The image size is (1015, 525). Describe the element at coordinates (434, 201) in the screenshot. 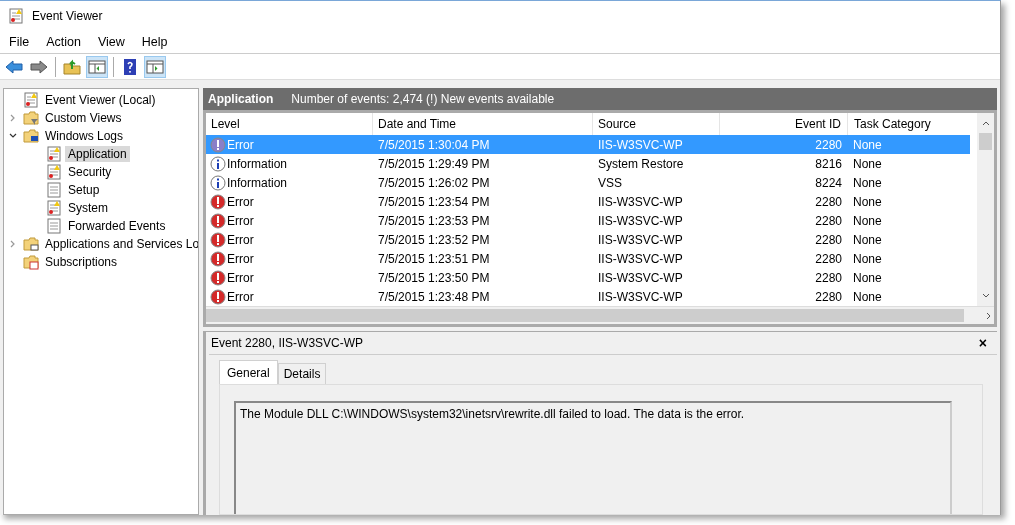

I see `table-cell-text: 7/5/2015 1:23:54 PM` at that location.